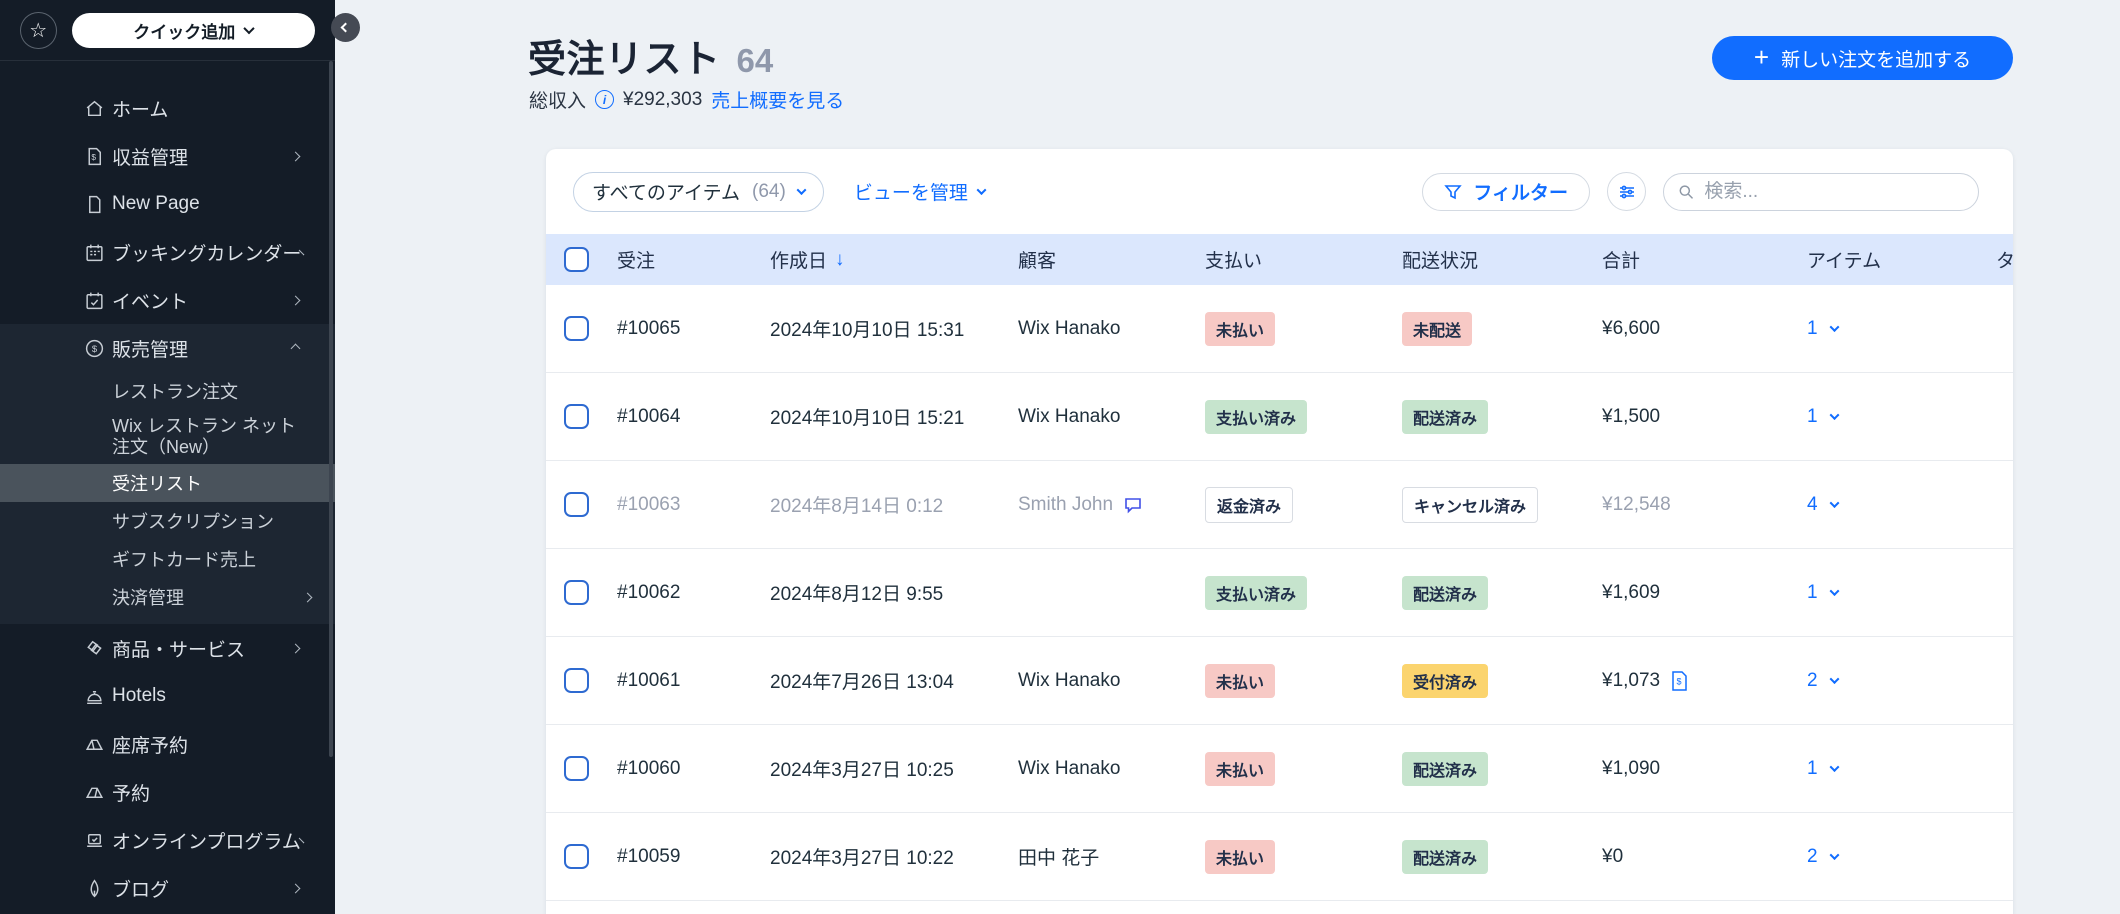 Image resolution: width=2120 pixels, height=914 pixels. What do you see at coordinates (862, 682) in the screenshot?
I see `order-date: 2024年7月26日 13:04` at bounding box center [862, 682].